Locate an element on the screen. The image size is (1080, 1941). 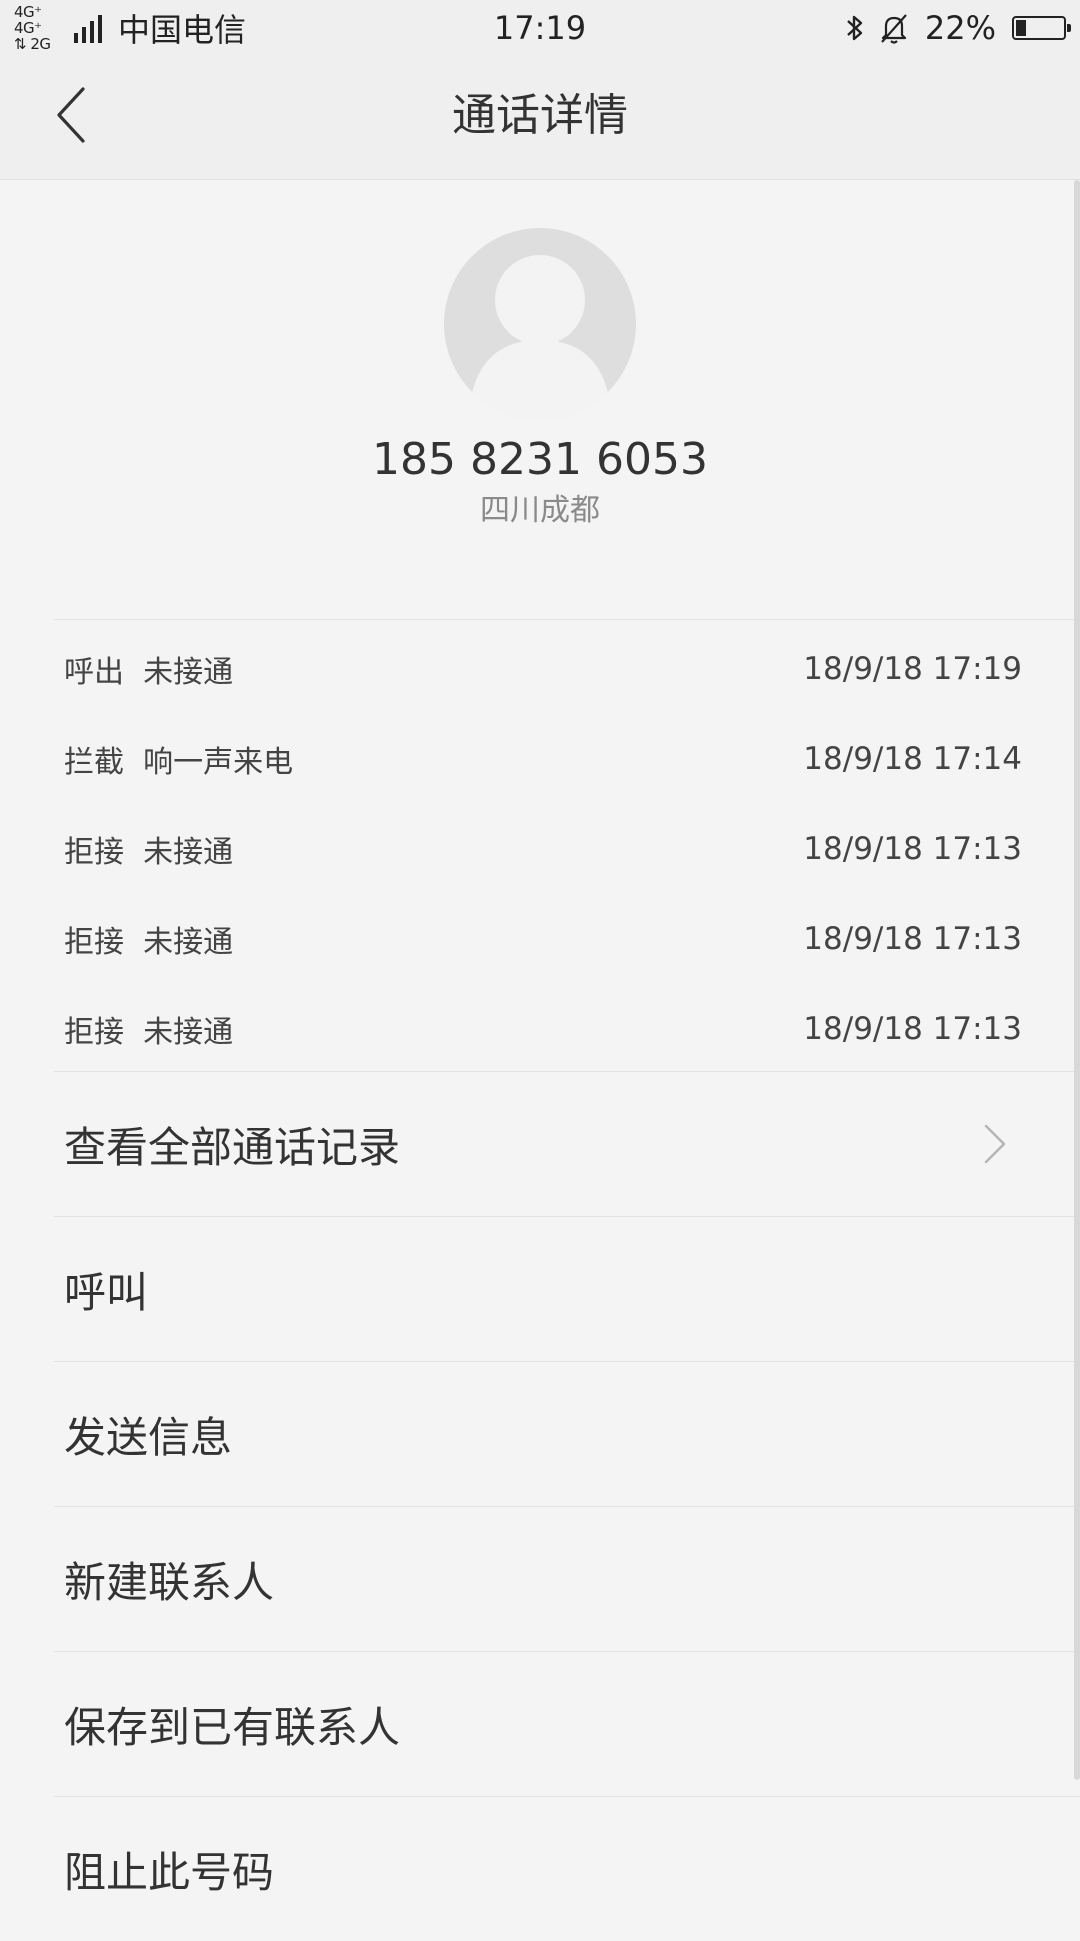
phone-number: 185 8231 6053 is located at coordinates (540, 459).